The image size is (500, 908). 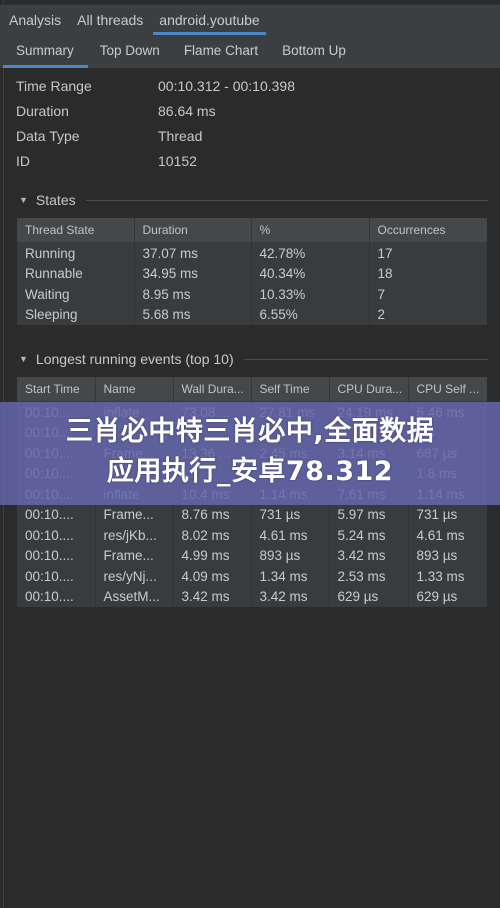 I want to click on table-cell: Runnable, so click(x=76, y=273).